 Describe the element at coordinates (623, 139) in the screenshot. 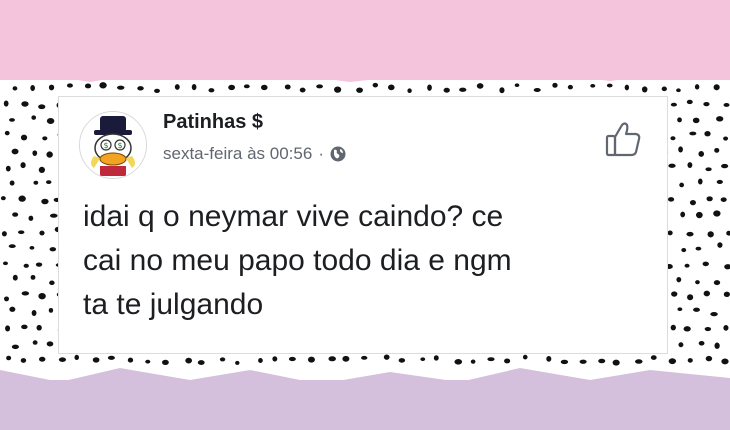

I see `thumbs-up-icon` at that location.